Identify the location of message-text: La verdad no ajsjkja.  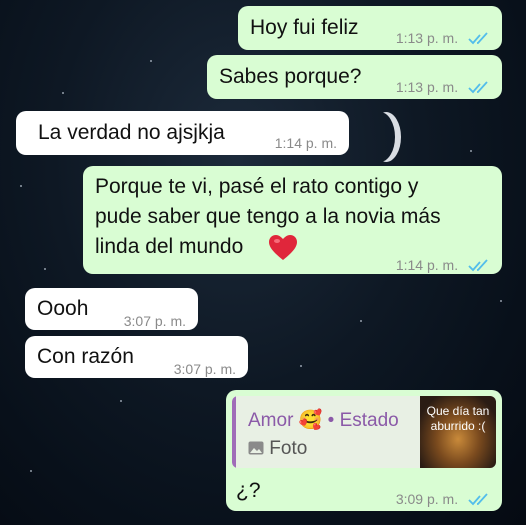
(131, 132).